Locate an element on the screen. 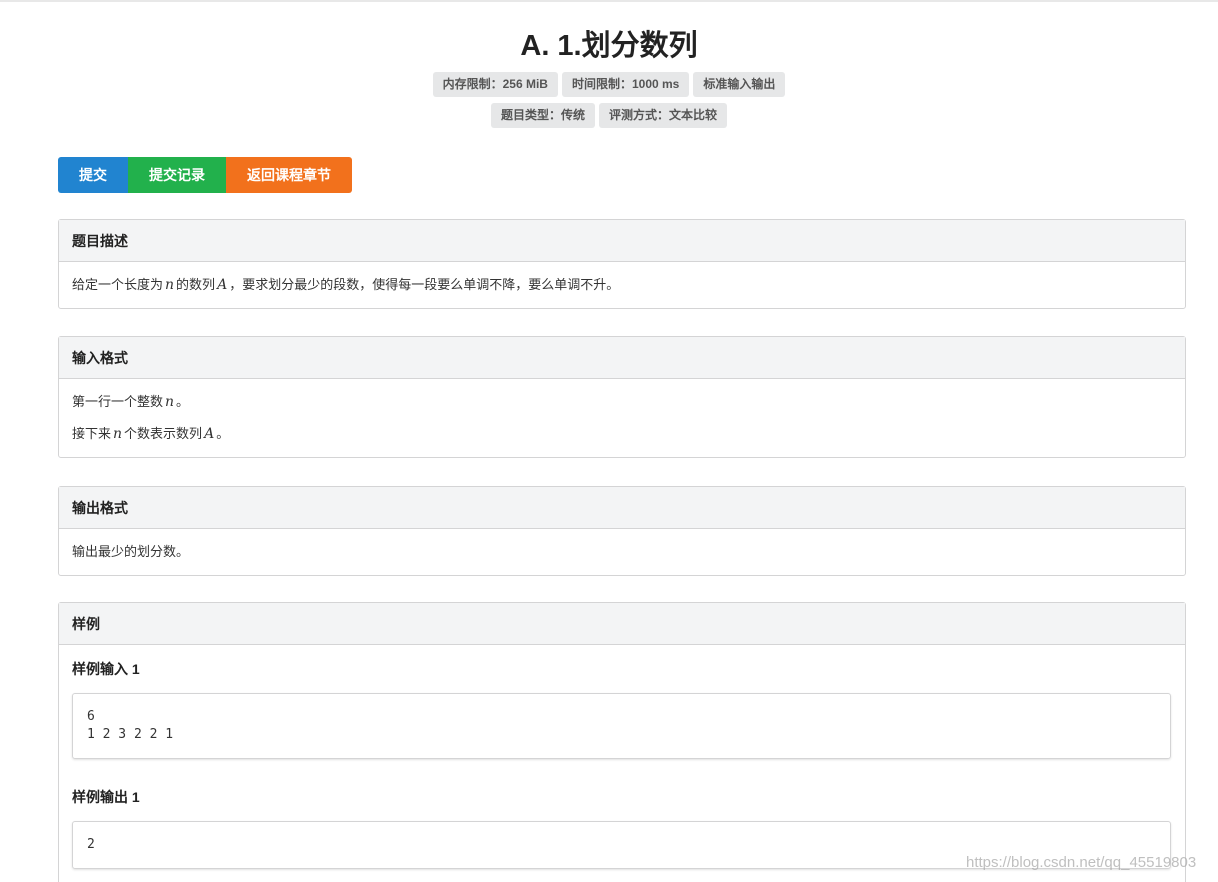  judge-method-tag: 评测方式：文本比较 is located at coordinates (663, 115).